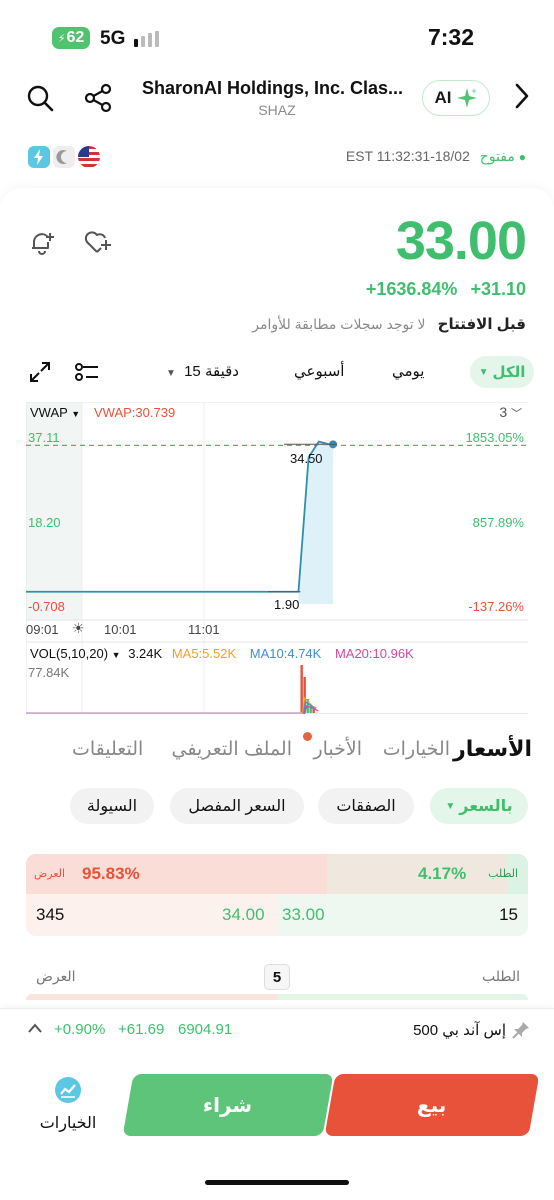 This screenshot has height=1200, width=554. I want to click on buy-button: شراء, so click(228, 1105).